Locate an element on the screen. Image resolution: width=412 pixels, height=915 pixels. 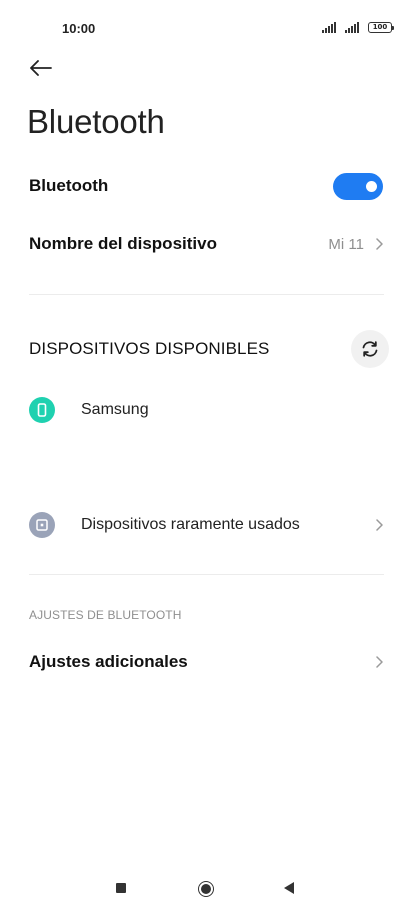
home-button is located at coordinates (206, 889).